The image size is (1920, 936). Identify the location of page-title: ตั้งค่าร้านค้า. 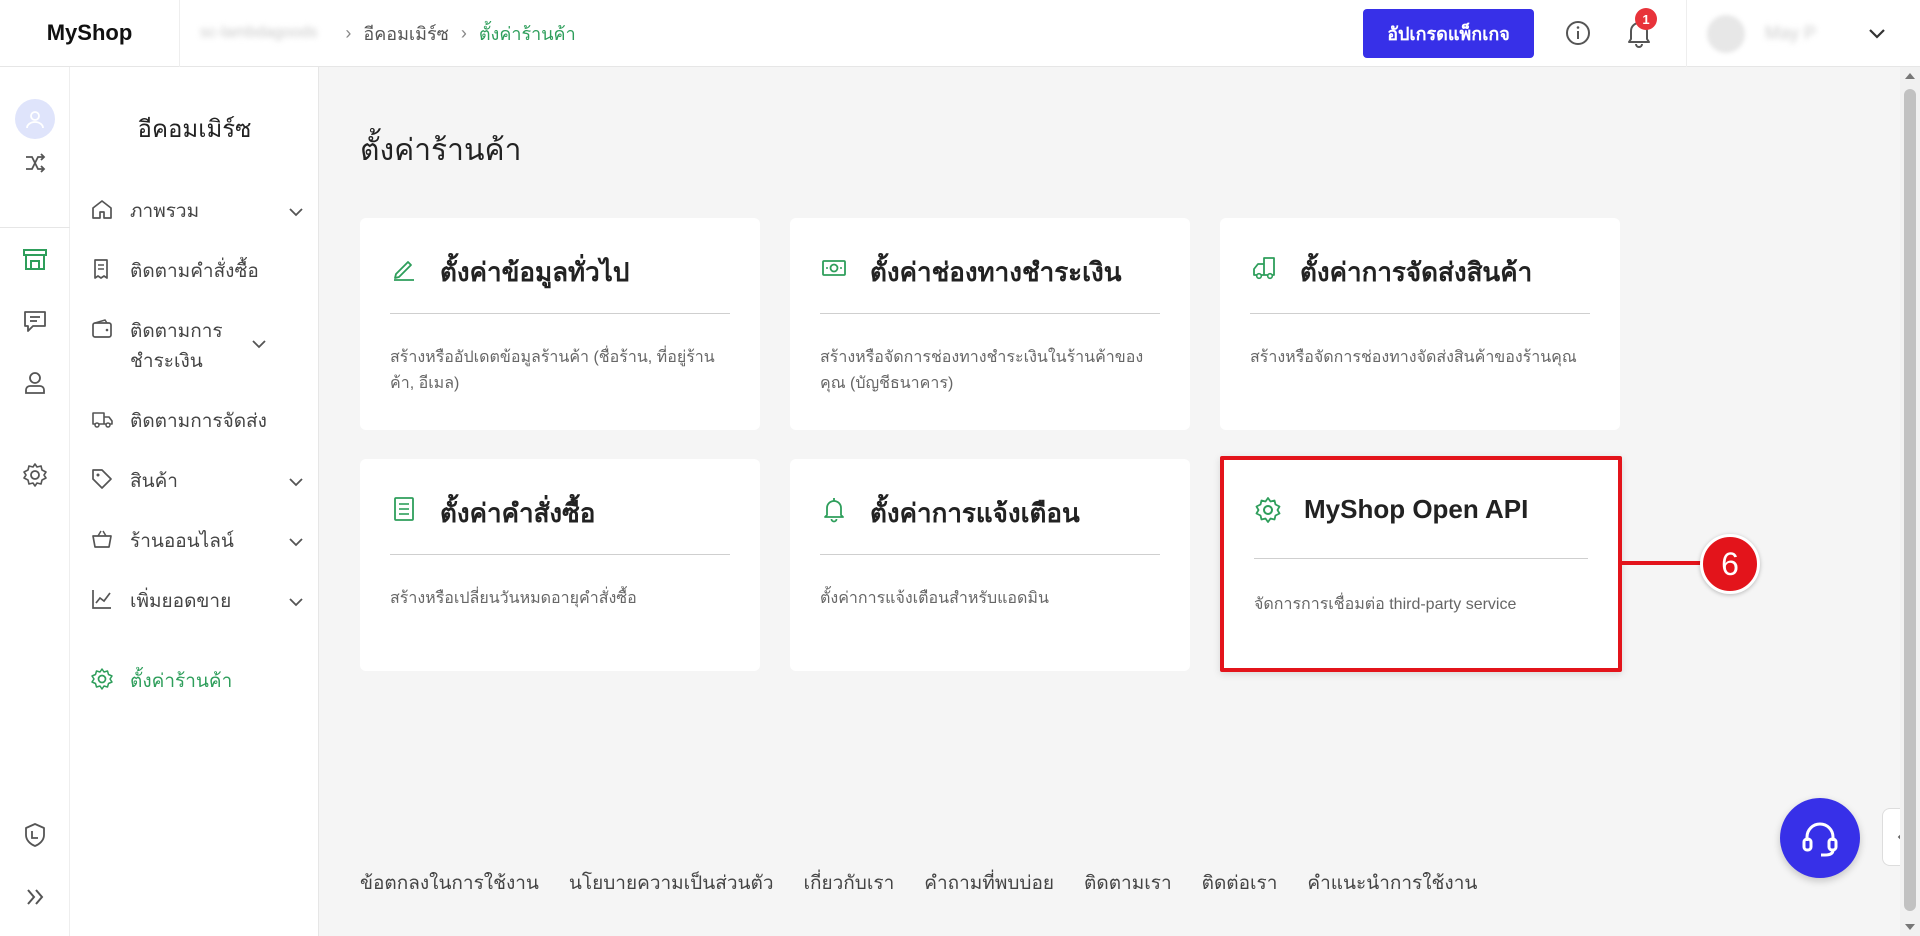
(441, 150).